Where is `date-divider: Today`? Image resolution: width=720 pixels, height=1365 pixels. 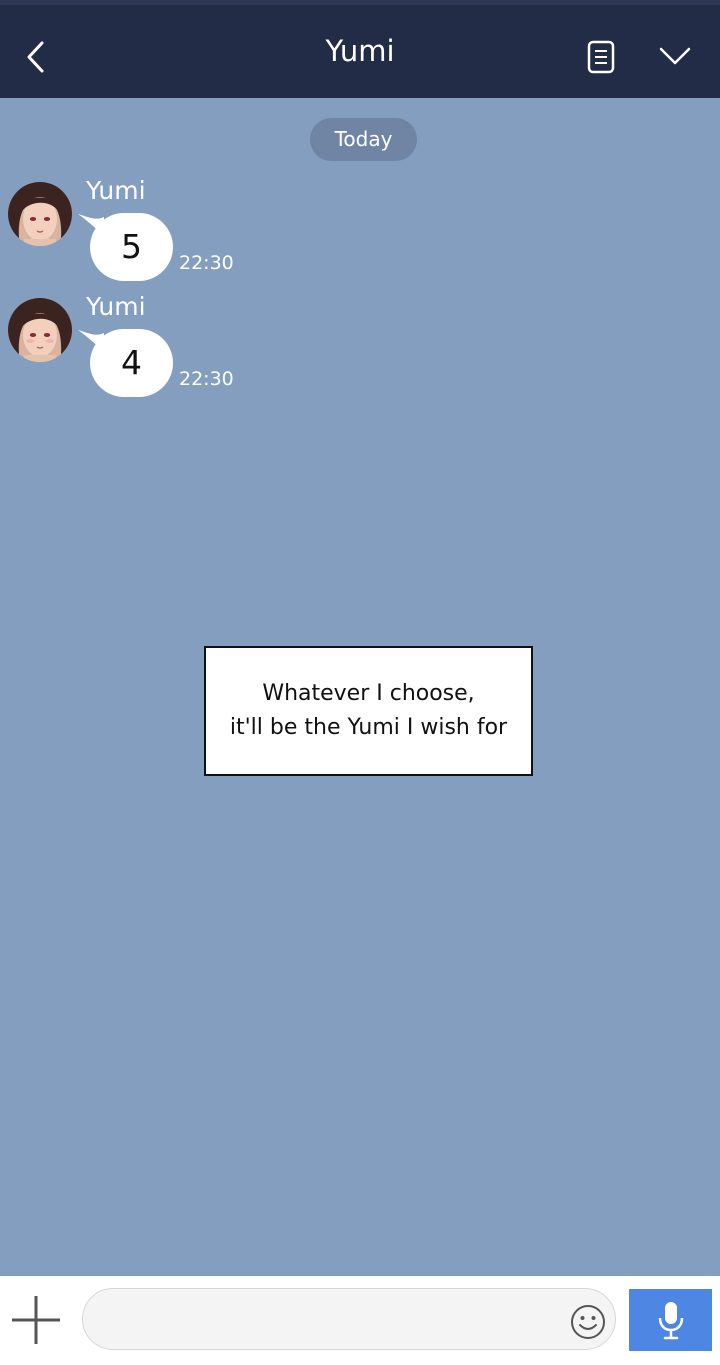 date-divider: Today is located at coordinates (363, 139).